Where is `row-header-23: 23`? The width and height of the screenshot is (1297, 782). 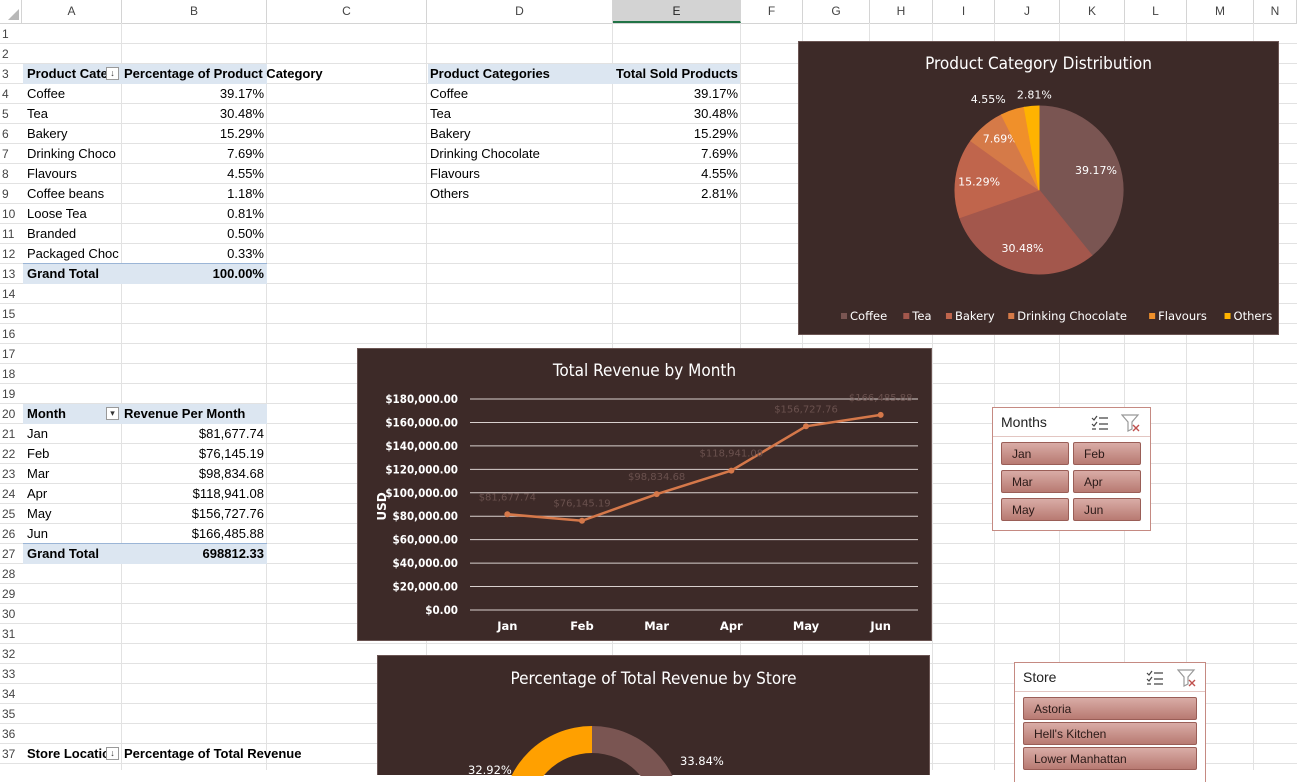
row-header-23: 23 is located at coordinates (11, 474).